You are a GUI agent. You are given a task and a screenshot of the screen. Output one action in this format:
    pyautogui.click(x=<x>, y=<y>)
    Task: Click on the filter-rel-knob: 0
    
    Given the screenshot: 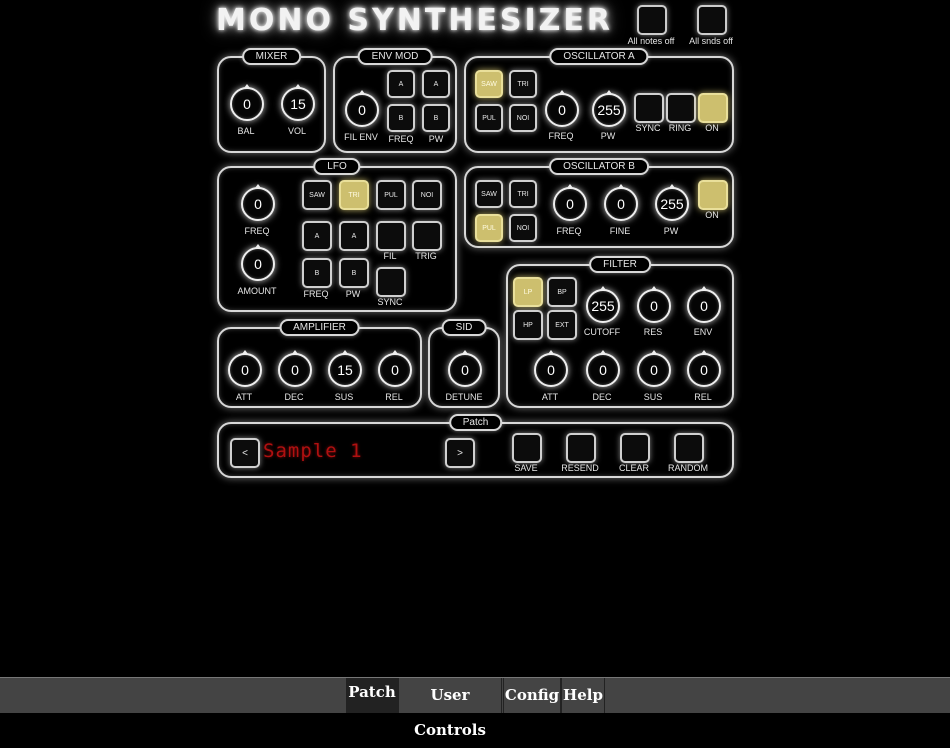 What is the action you would take?
    pyautogui.click(x=704, y=368)
    